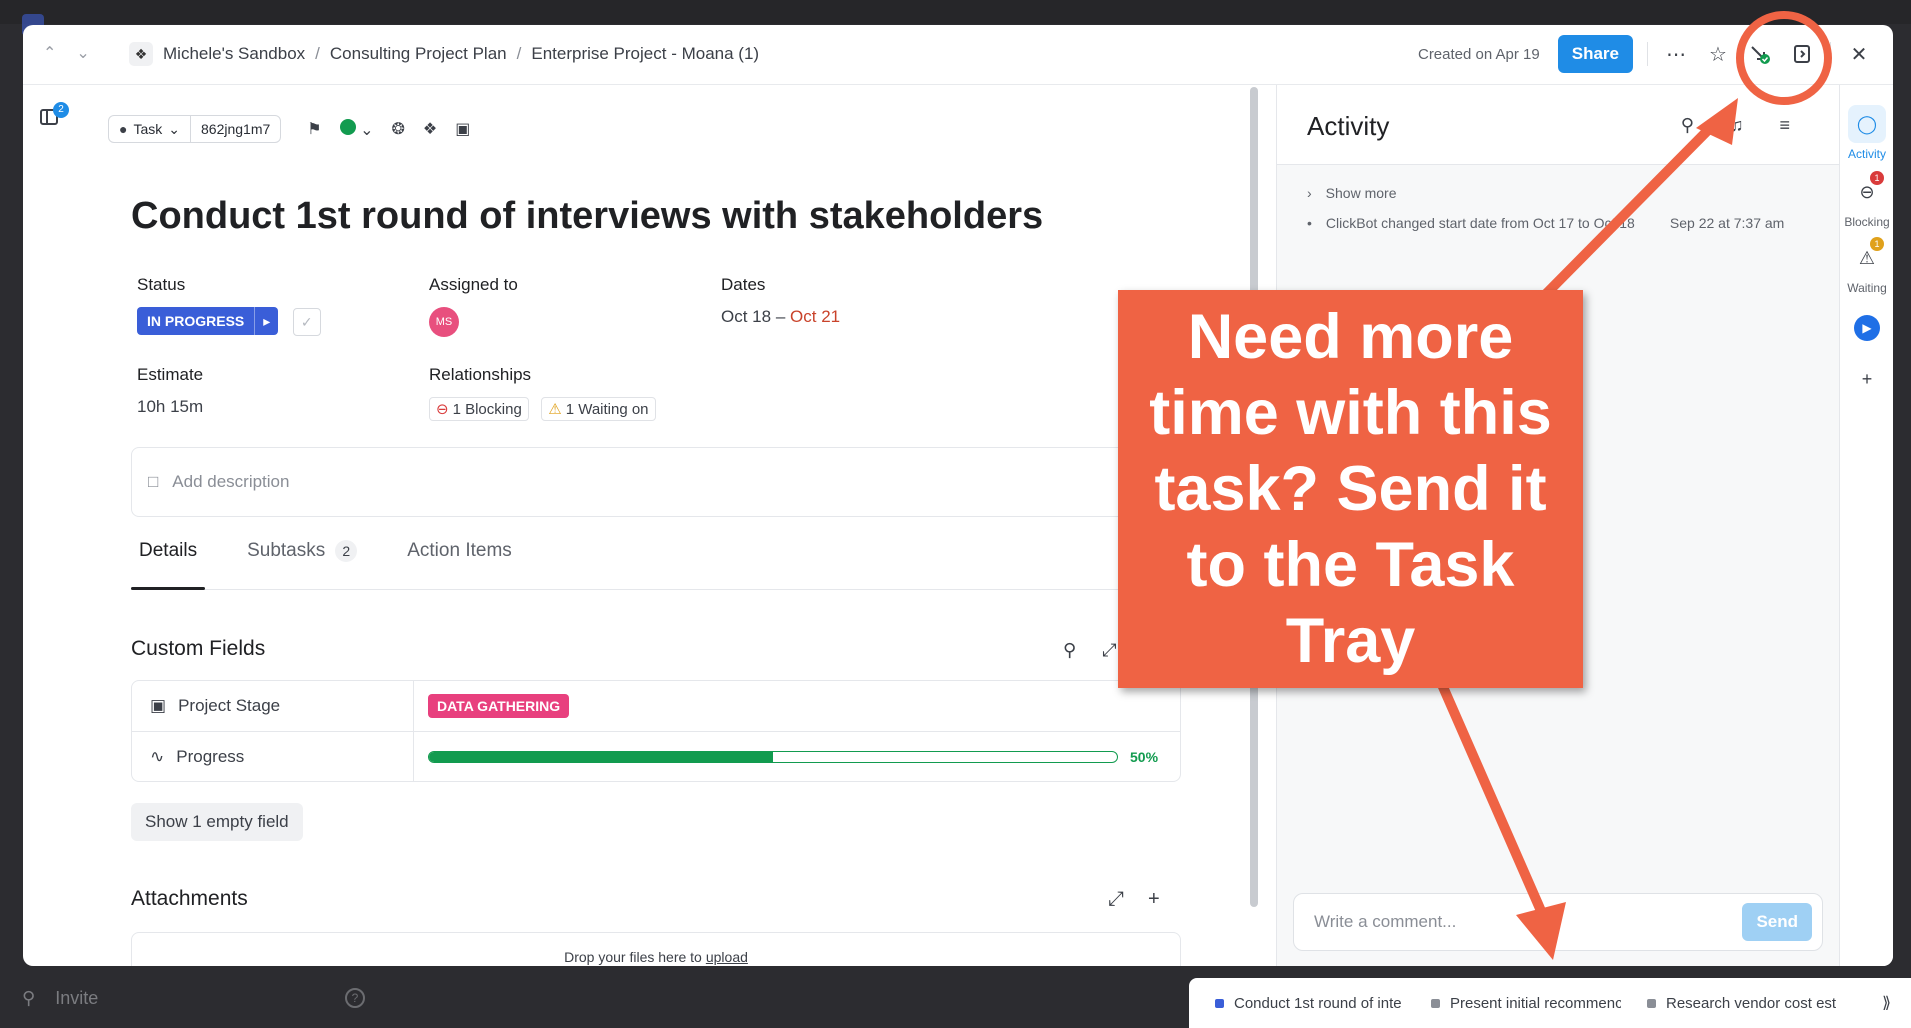  What do you see at coordinates (49, 53) in the screenshot?
I see `chevron-up-icon: ⌃` at bounding box center [49, 53].